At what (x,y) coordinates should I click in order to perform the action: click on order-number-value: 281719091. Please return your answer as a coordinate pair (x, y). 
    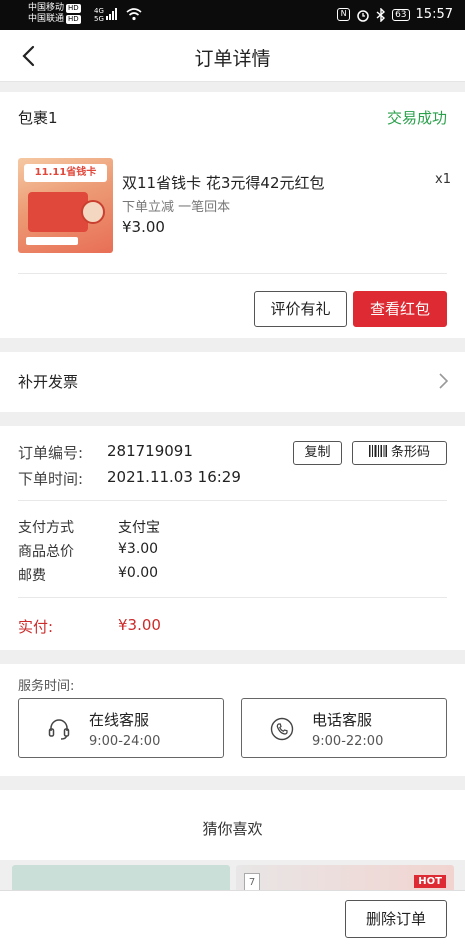
    Looking at the image, I should click on (150, 451).